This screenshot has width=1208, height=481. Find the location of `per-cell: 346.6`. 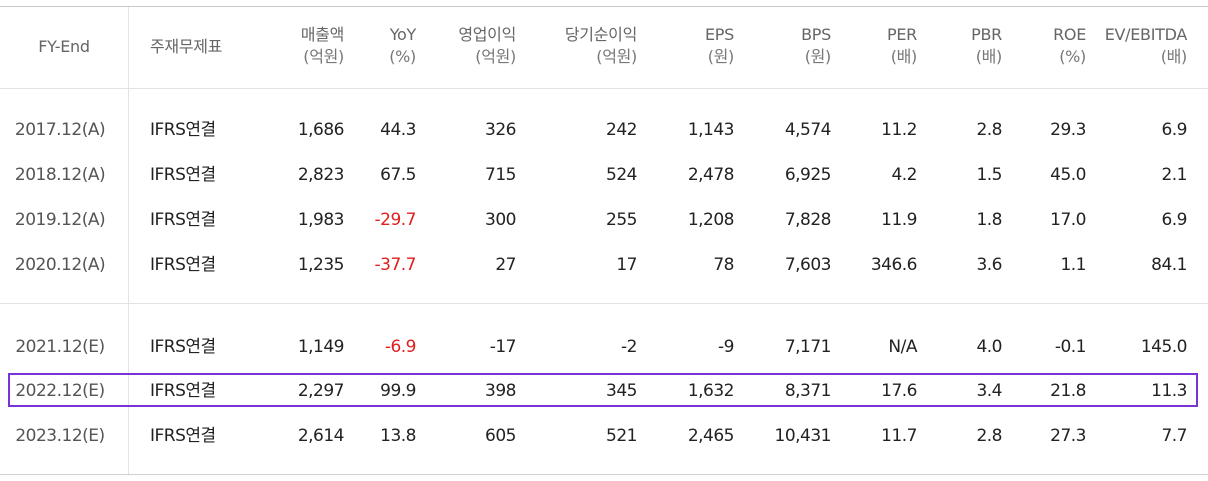

per-cell: 346.6 is located at coordinates (894, 265).